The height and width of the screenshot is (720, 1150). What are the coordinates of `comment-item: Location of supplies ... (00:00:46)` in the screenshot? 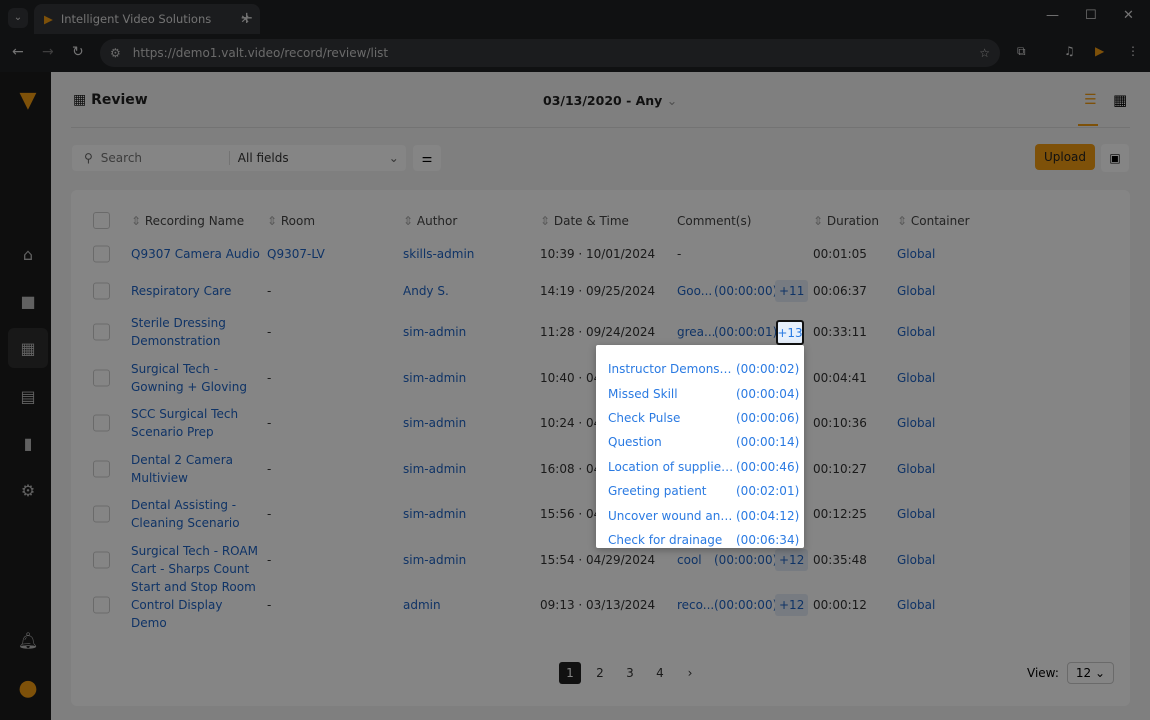 It's located at (706, 467).